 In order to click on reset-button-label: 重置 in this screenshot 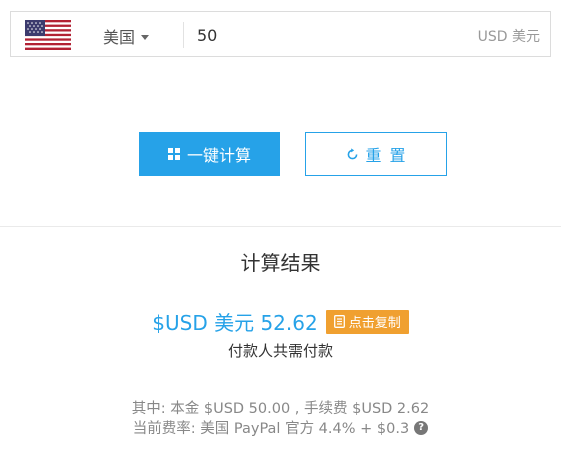, I will do `click(389, 155)`.